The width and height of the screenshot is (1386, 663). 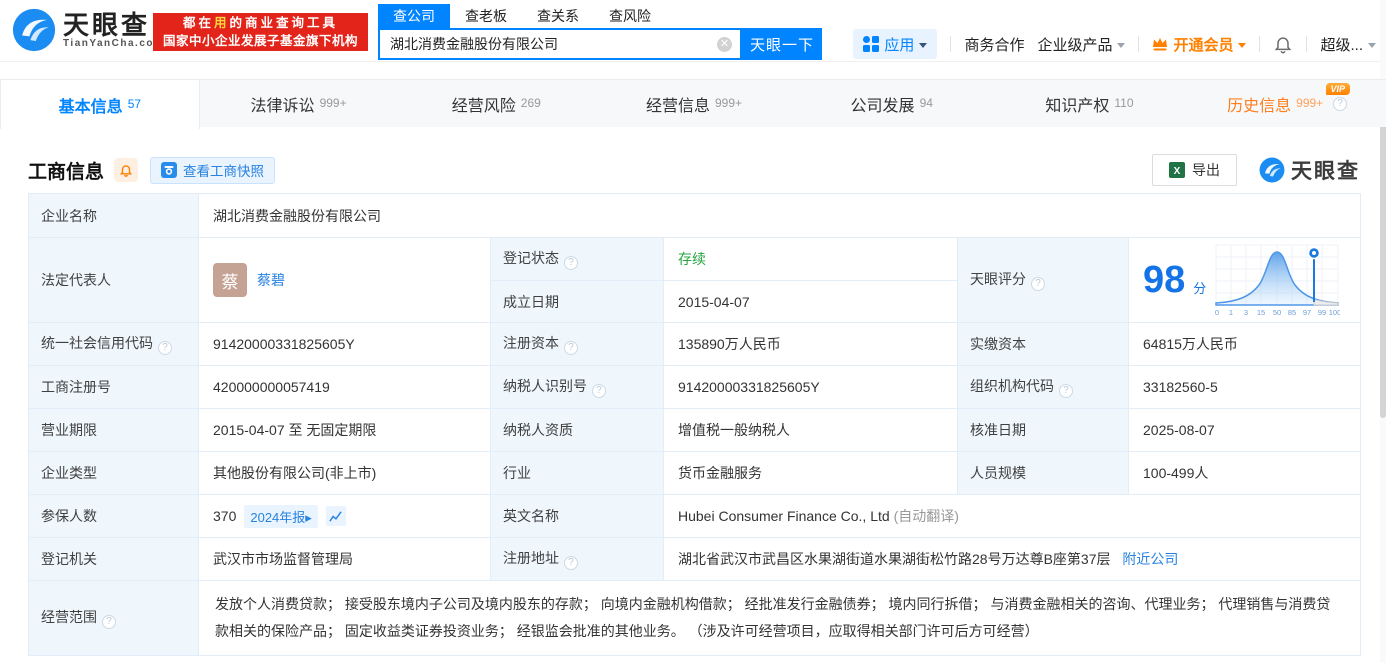 What do you see at coordinates (1244, 430) in the screenshot?
I see `field-value-approval-date: 2025-08-07` at bounding box center [1244, 430].